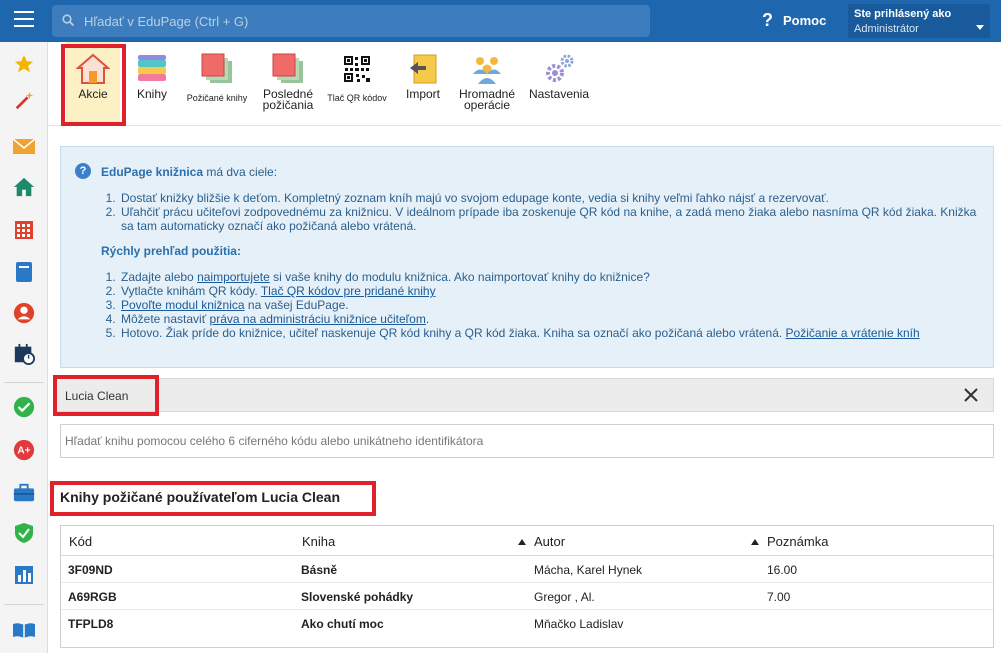  Describe the element at coordinates (24, 146) in the screenshot. I see `mail-icon` at that location.